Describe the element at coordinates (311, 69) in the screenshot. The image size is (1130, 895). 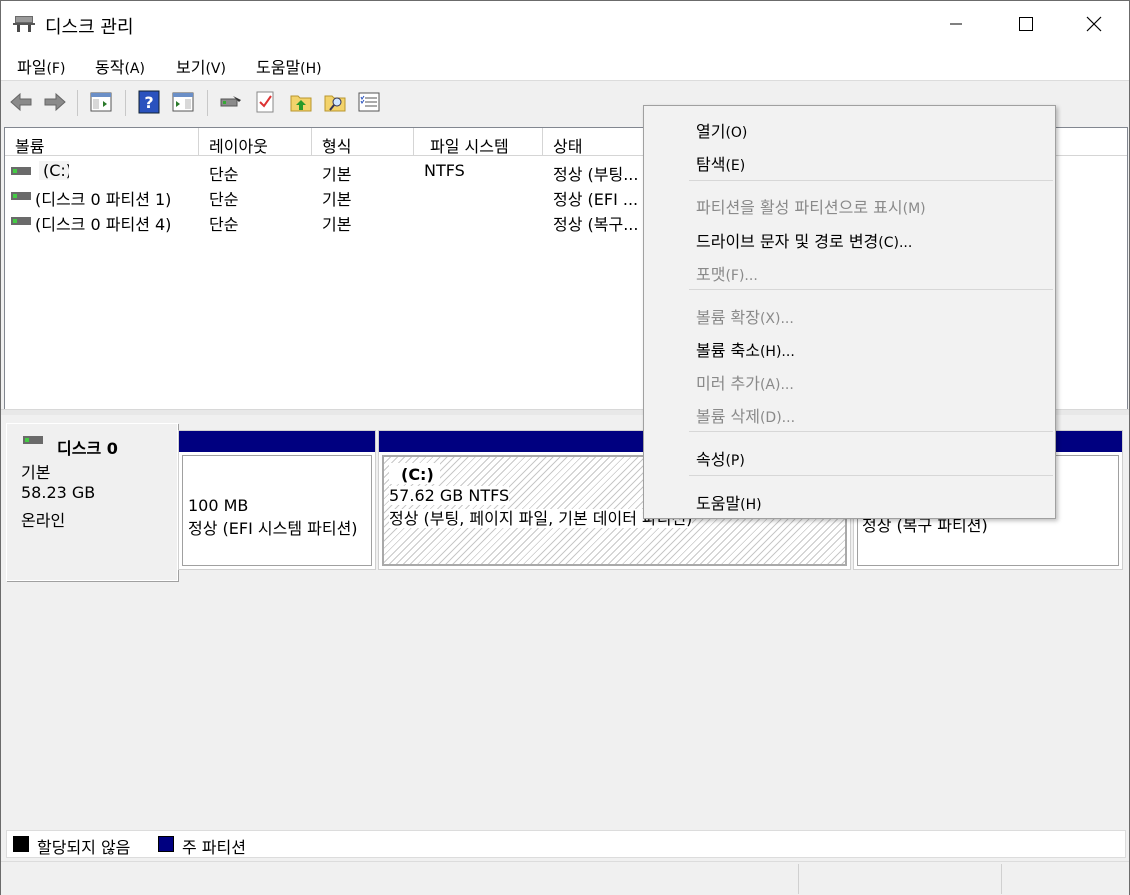
I see `menu-help-accel: (H)` at that location.